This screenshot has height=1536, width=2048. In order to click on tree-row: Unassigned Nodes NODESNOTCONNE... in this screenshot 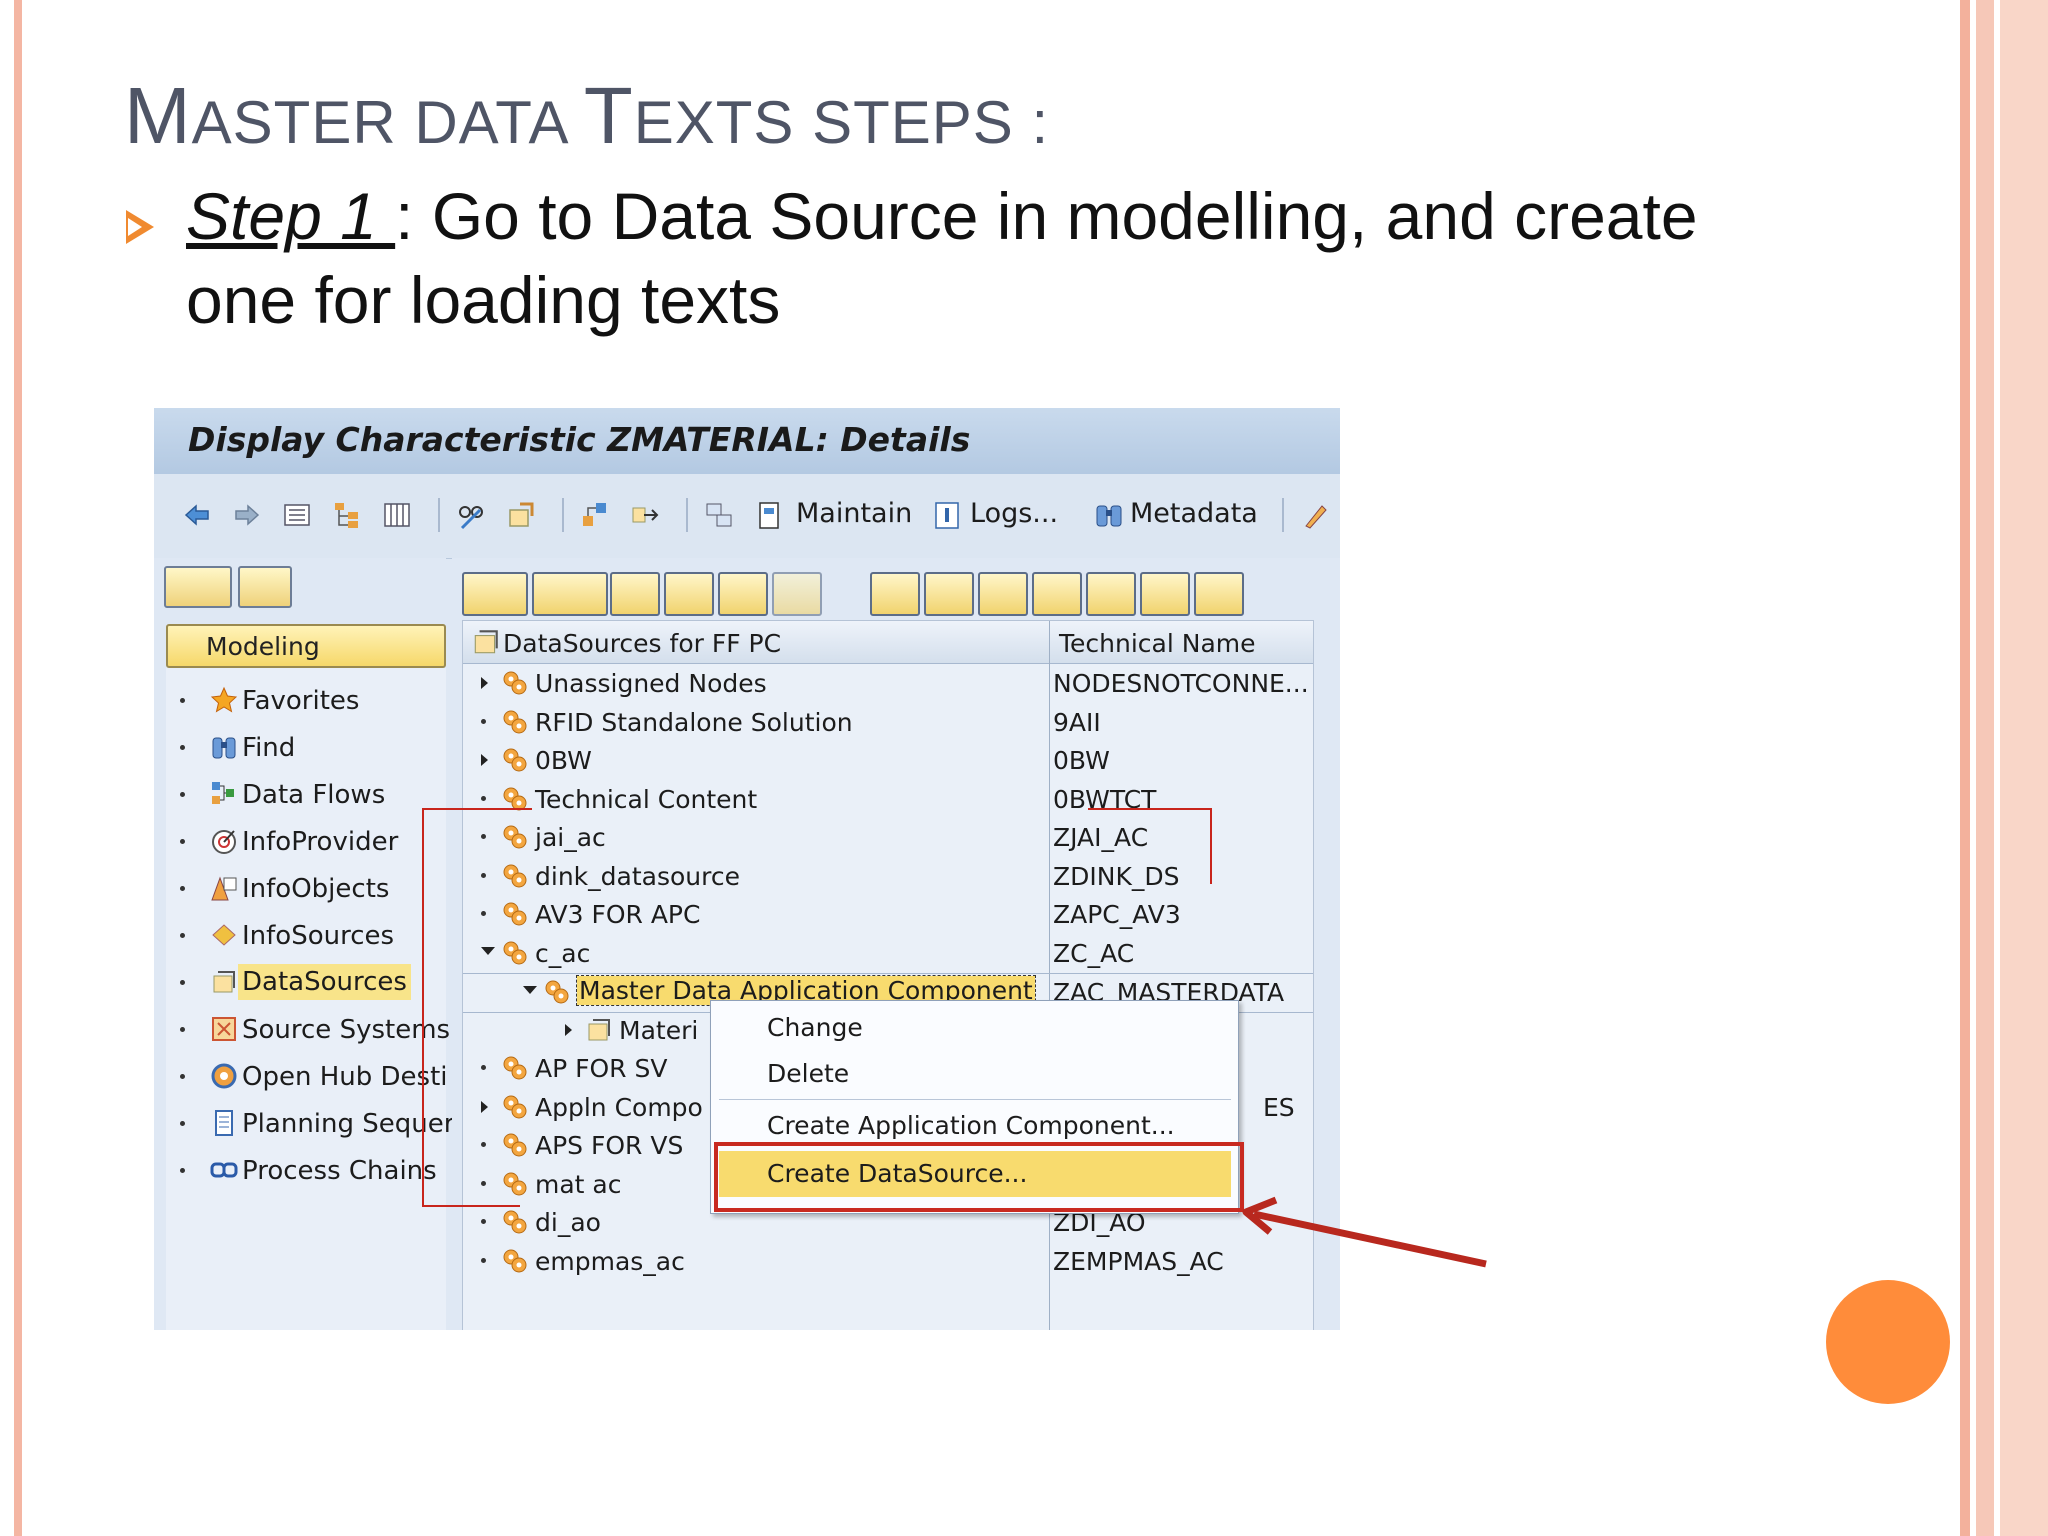, I will do `click(888, 684)`.